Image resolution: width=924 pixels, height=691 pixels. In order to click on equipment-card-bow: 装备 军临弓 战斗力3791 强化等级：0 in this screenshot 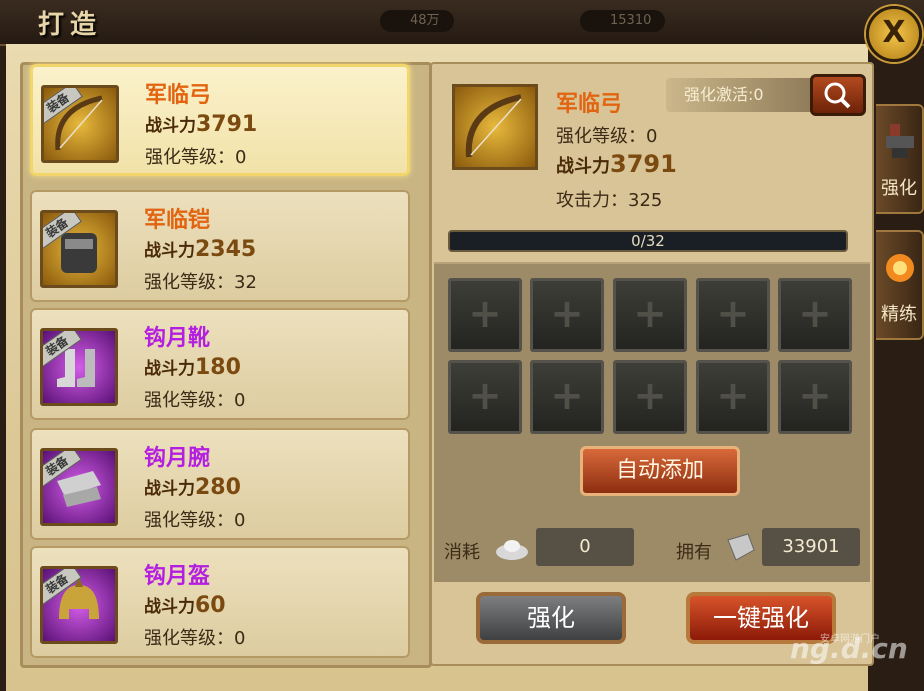, I will do `click(220, 120)`.